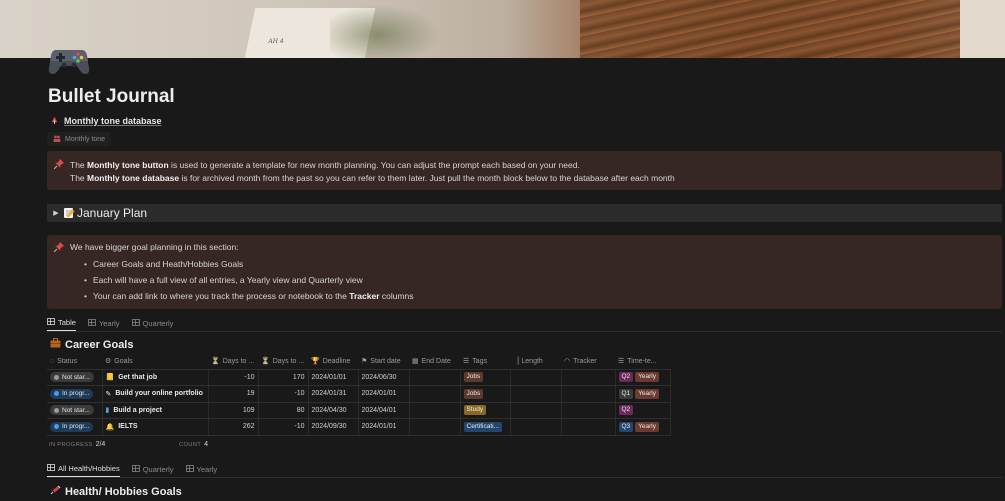 Image resolution: width=1005 pixels, height=501 pixels. I want to click on column-length: ▕ Length, so click(535, 362).